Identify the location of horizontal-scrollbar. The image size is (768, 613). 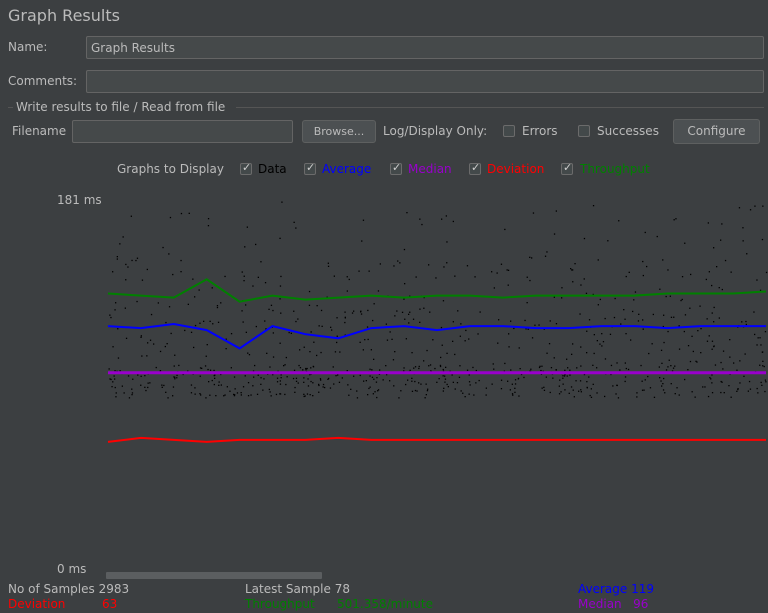
(214, 575).